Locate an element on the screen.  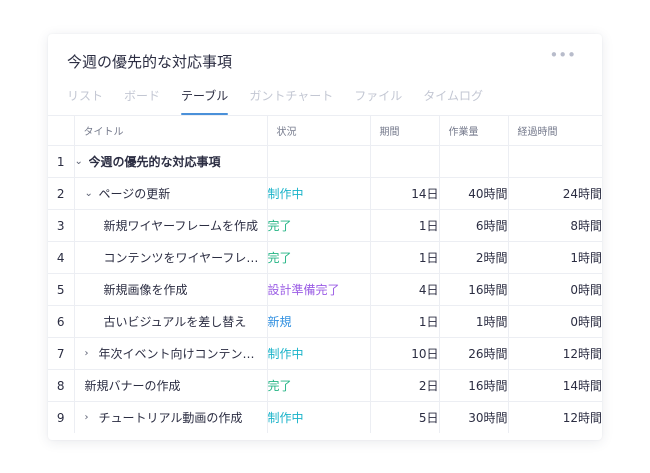
task-title: ページの更新 is located at coordinates (134, 194).